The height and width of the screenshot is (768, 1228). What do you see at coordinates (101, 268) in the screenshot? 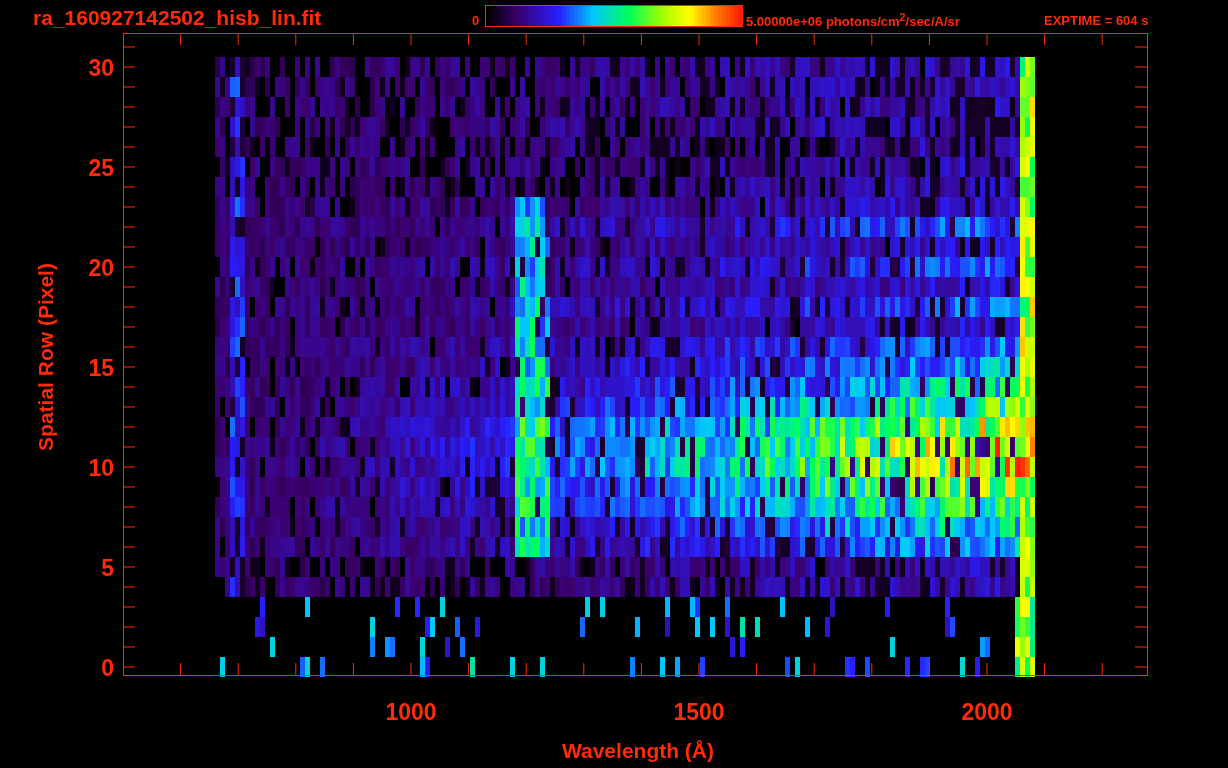
I see `y-tick-label: 20` at bounding box center [101, 268].